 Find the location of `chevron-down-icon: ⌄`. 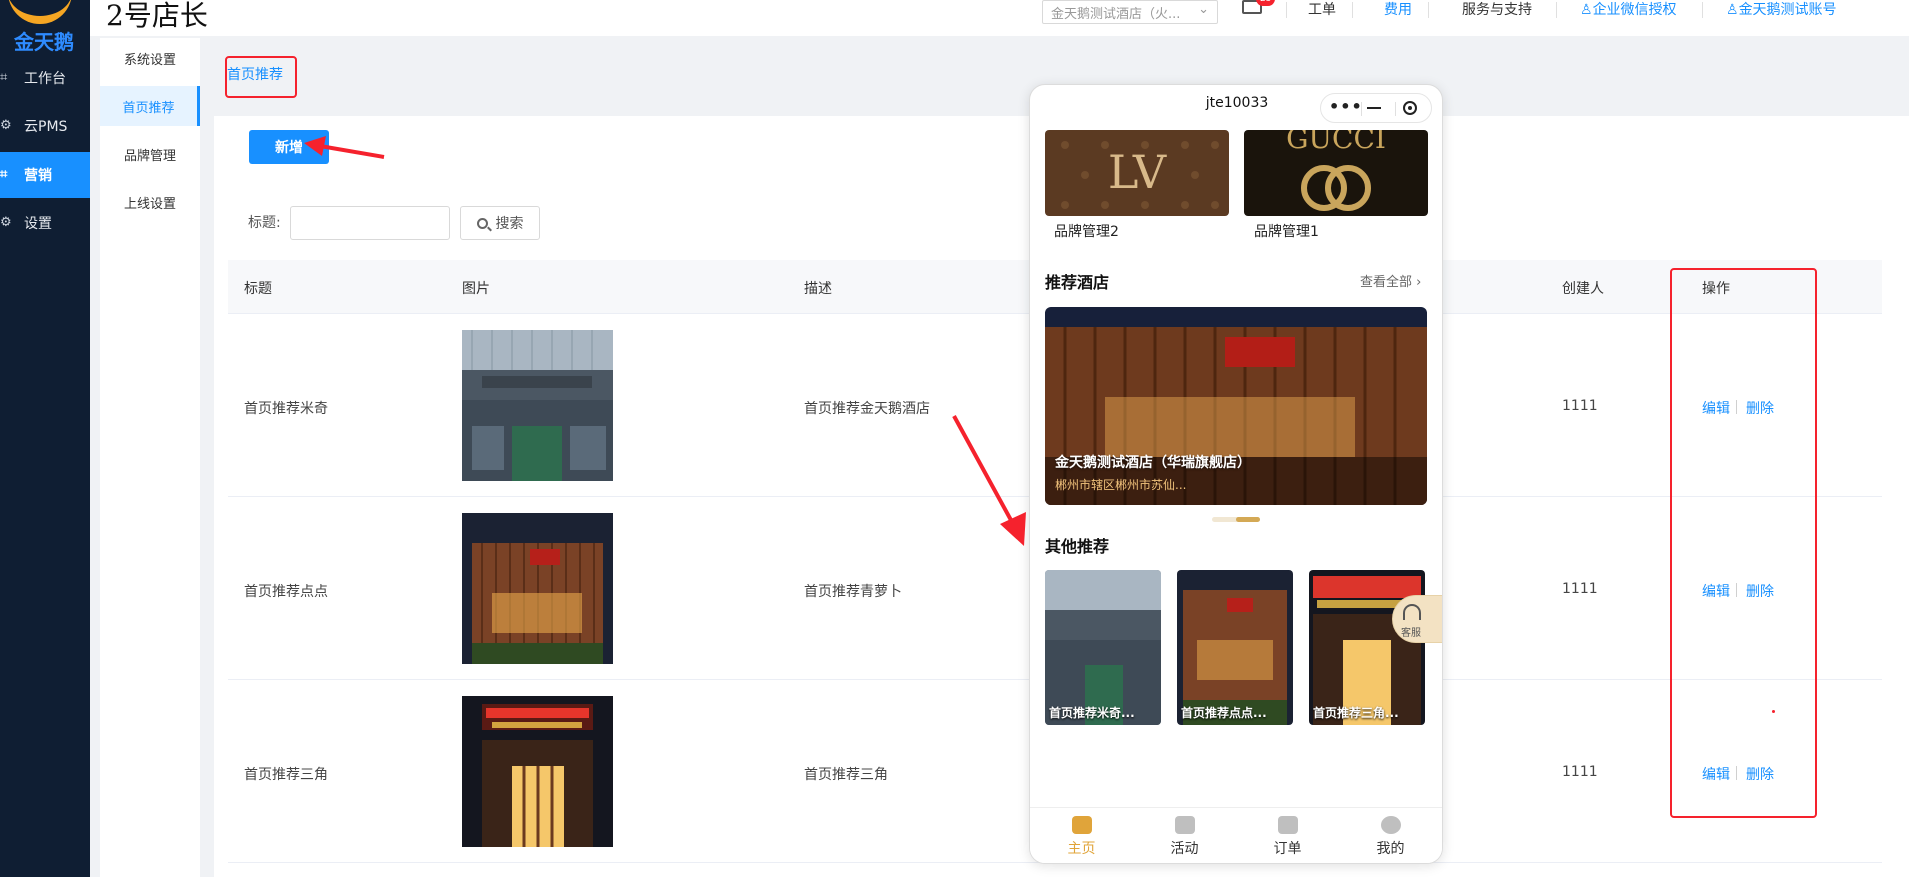

chevron-down-icon: ⌄ is located at coordinates (1203, 9).